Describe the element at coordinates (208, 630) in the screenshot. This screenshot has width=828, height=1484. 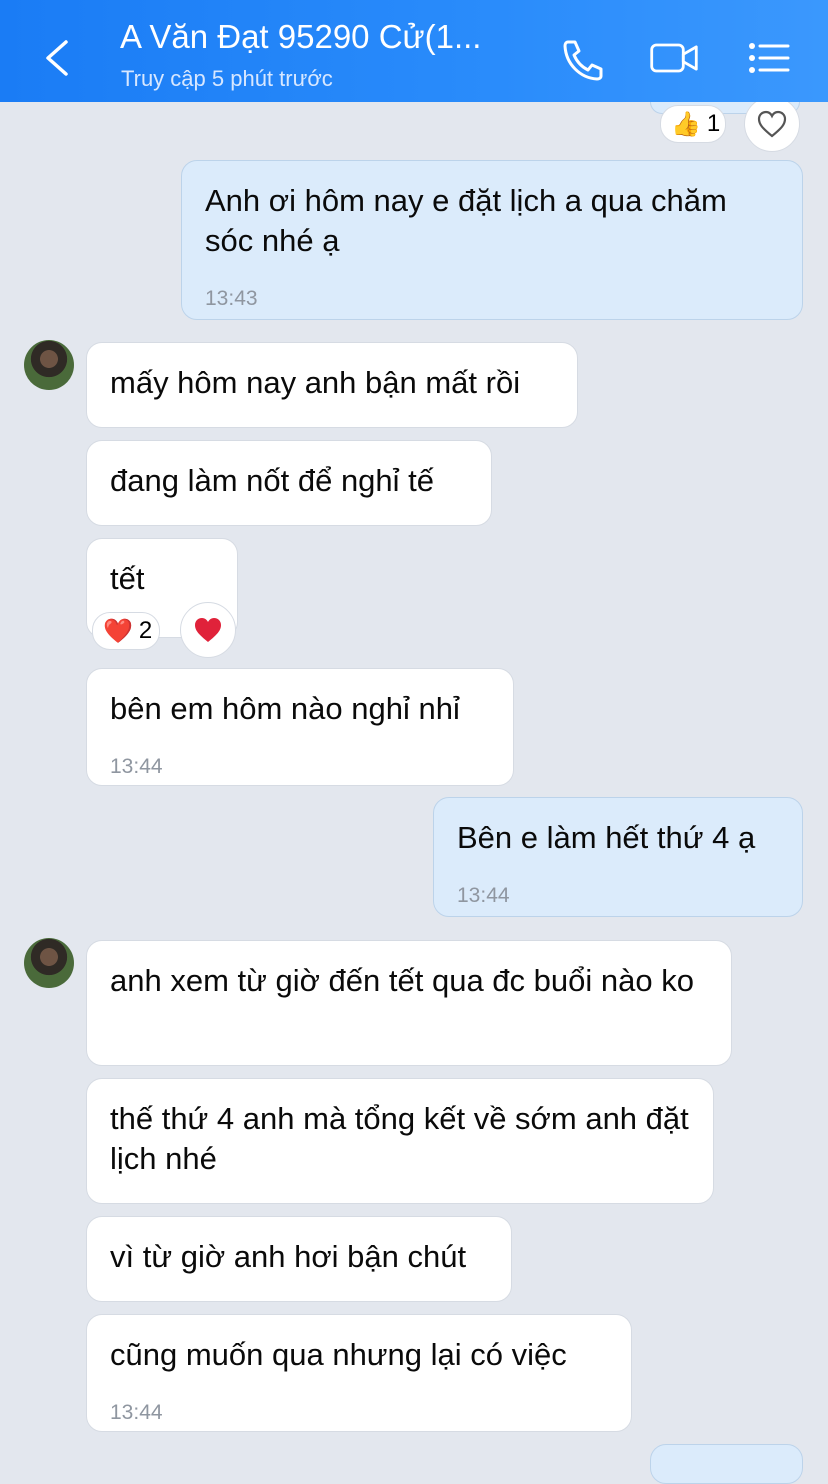
I see `heart-icon` at that location.